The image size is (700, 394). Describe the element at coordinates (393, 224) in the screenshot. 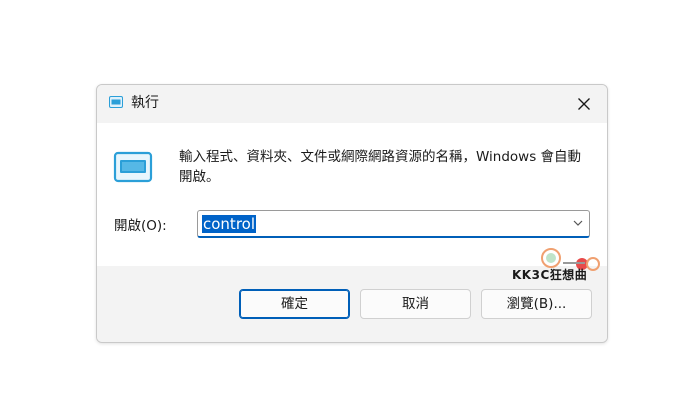

I see `open-combobox: control` at that location.